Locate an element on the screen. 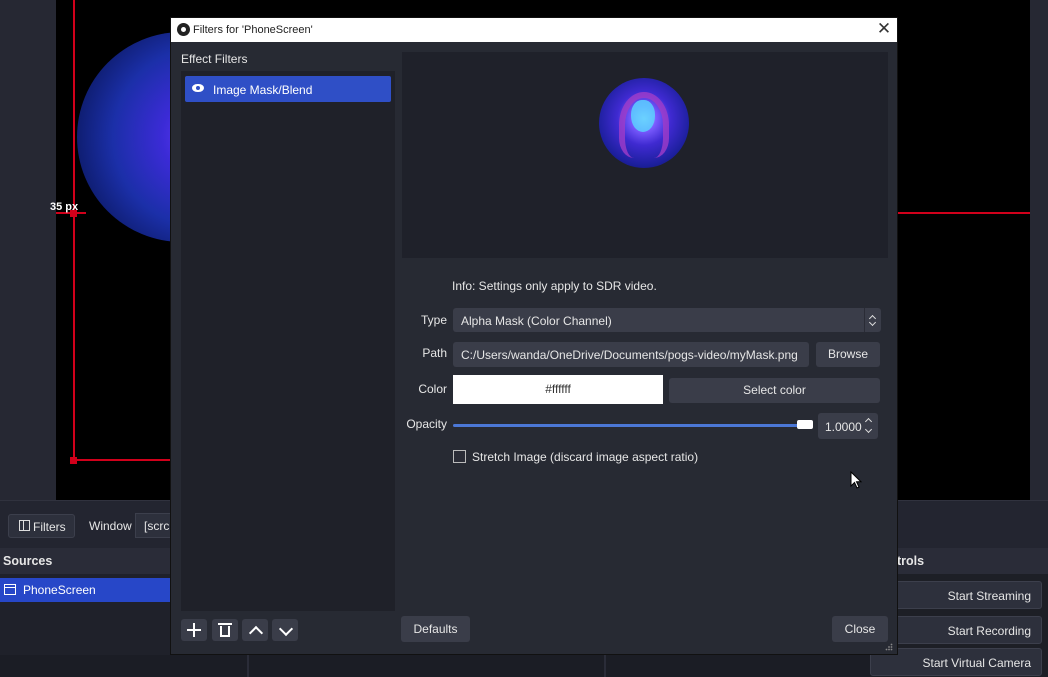 The height and width of the screenshot is (677, 1048). bounding-box-left-edge is located at coordinates (74, 231).